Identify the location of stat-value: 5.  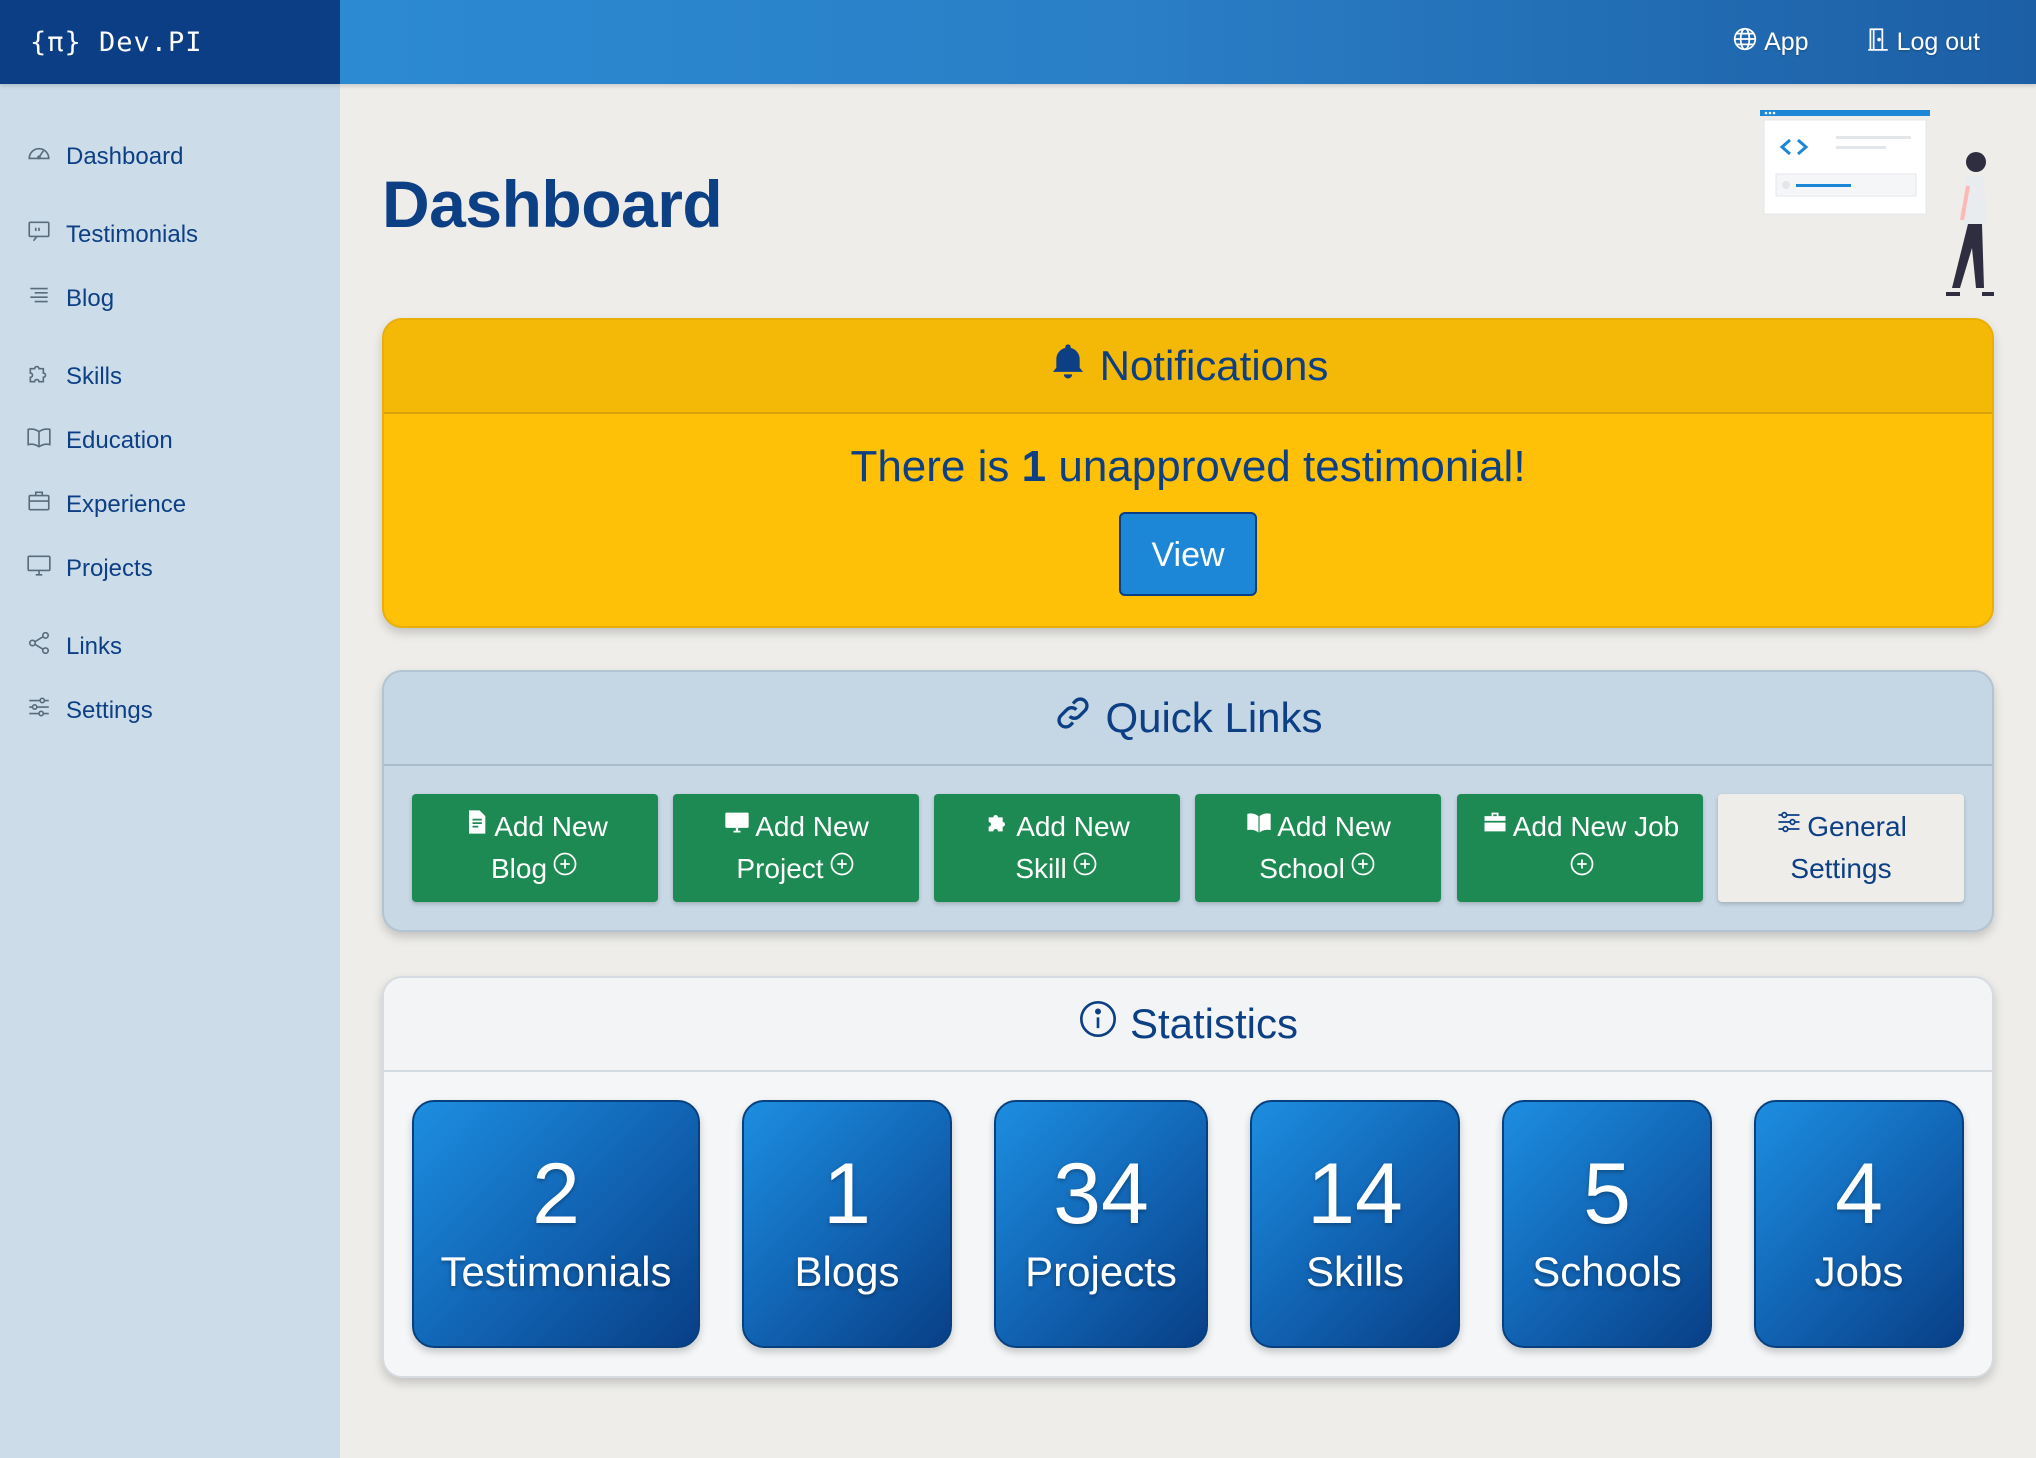
(1607, 1194).